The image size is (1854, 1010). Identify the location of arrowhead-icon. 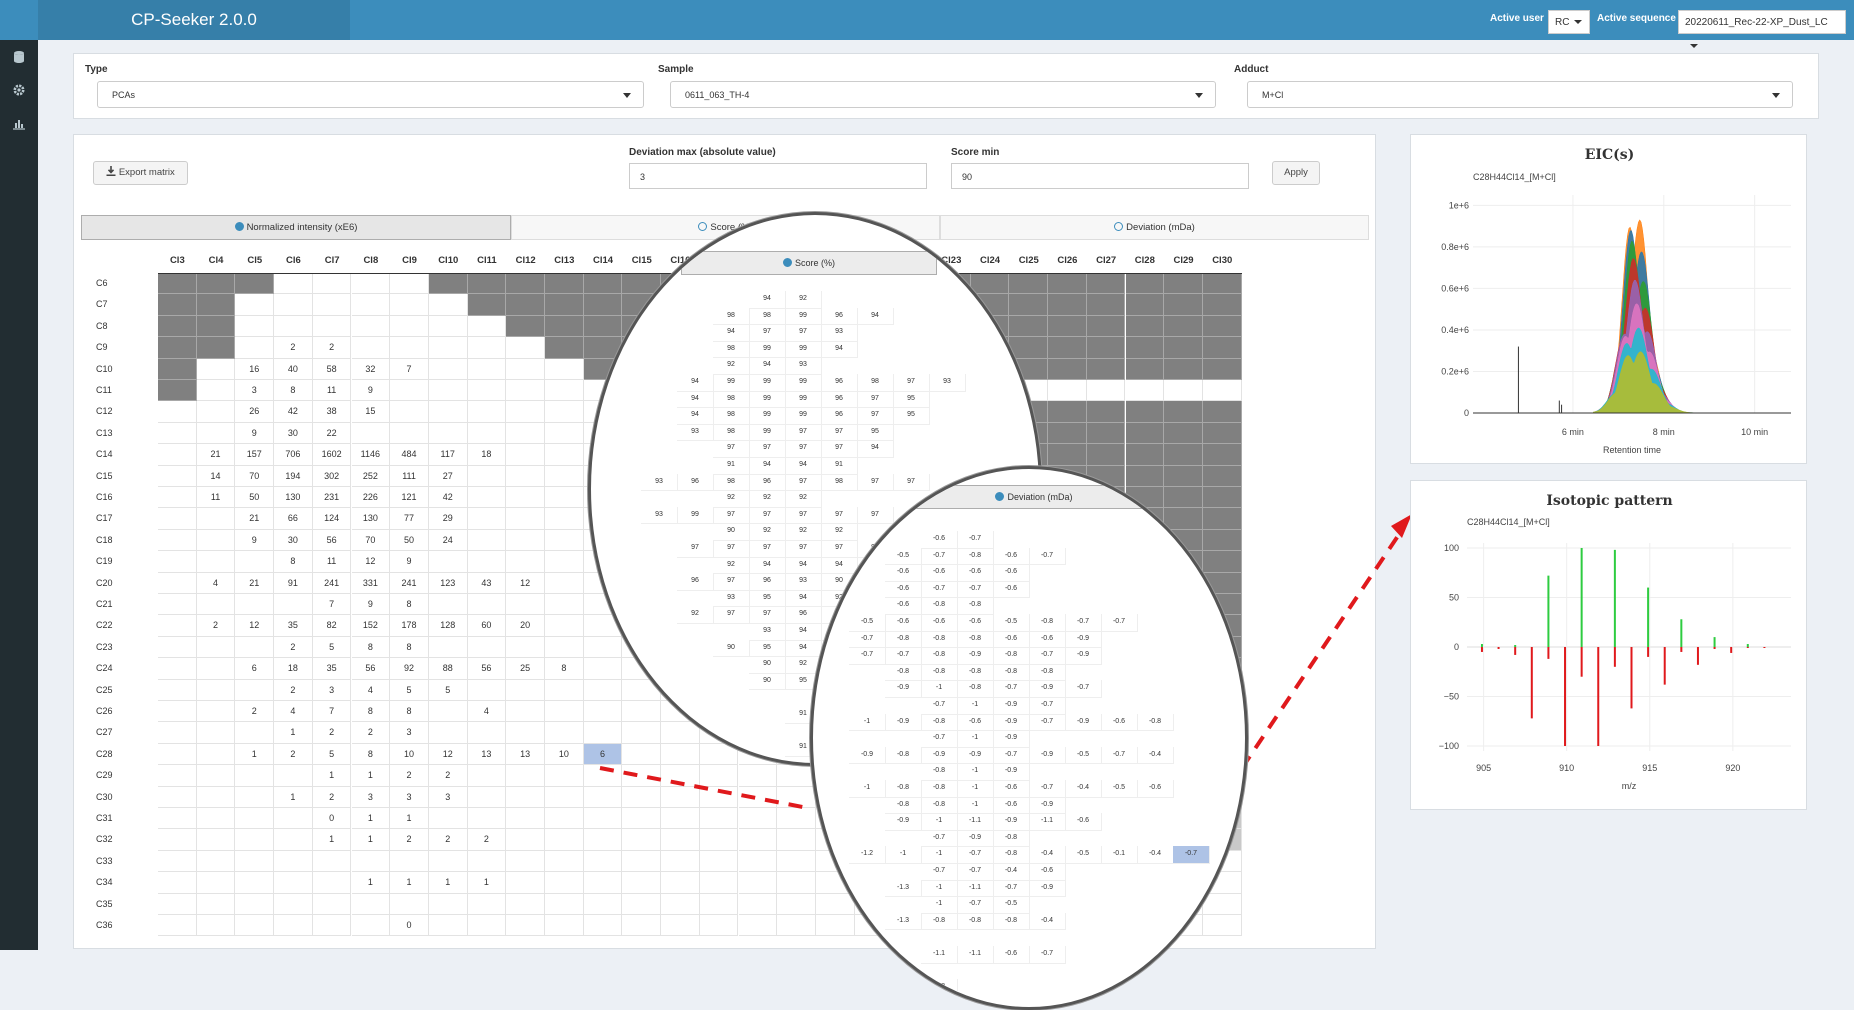
(1401, 526).